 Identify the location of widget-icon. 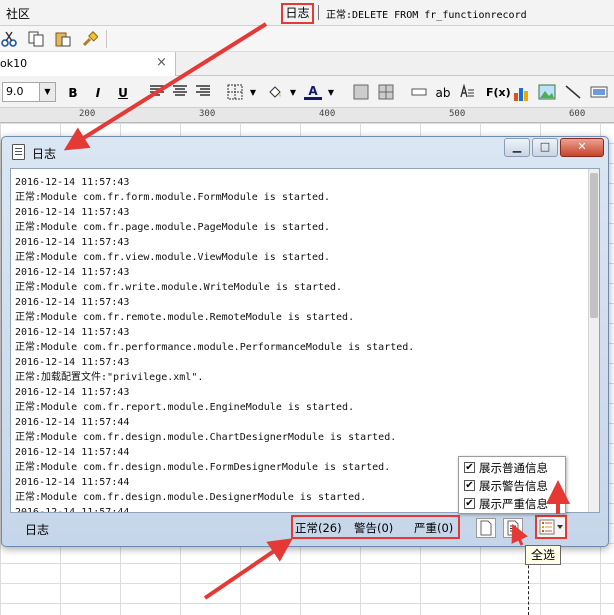
(599, 93).